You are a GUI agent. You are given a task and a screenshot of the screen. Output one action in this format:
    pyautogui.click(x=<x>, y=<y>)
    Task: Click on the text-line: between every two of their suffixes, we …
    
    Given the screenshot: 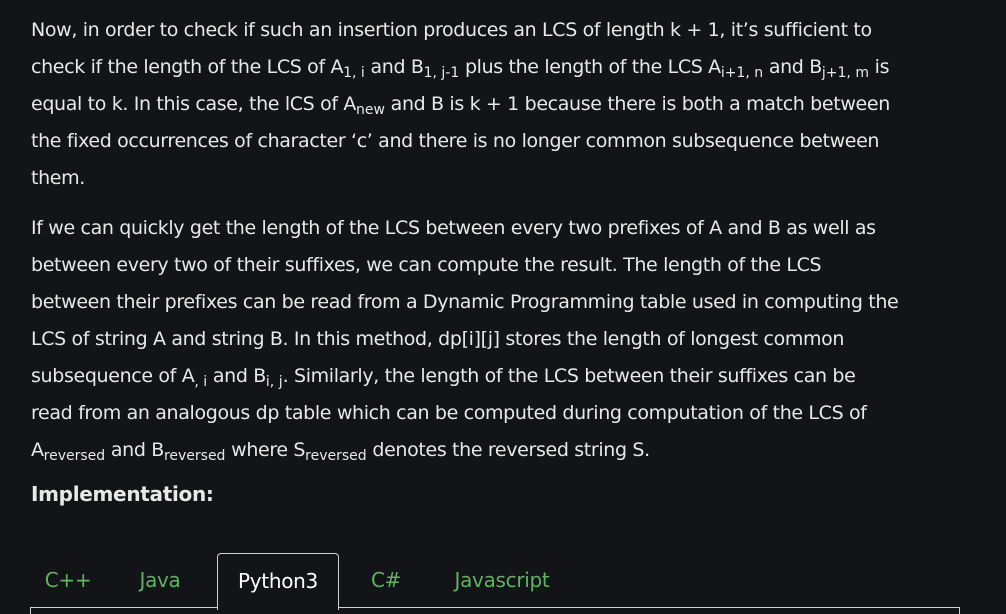 What is the action you would take?
    pyautogui.click(x=426, y=265)
    